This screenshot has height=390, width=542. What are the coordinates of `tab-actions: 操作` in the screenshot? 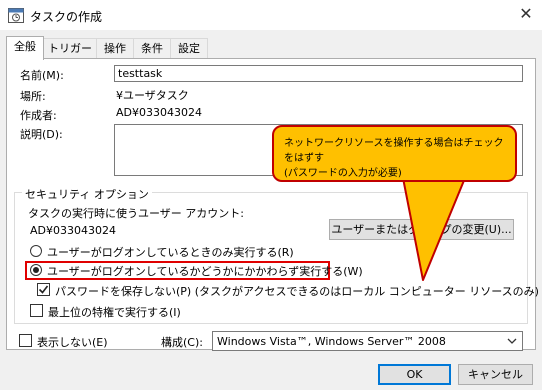 It's located at (115, 48).